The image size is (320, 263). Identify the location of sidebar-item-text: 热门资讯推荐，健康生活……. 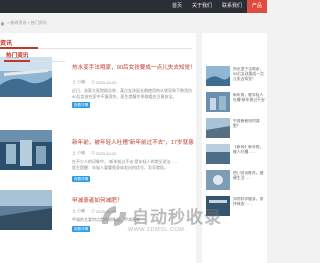
(250, 181).